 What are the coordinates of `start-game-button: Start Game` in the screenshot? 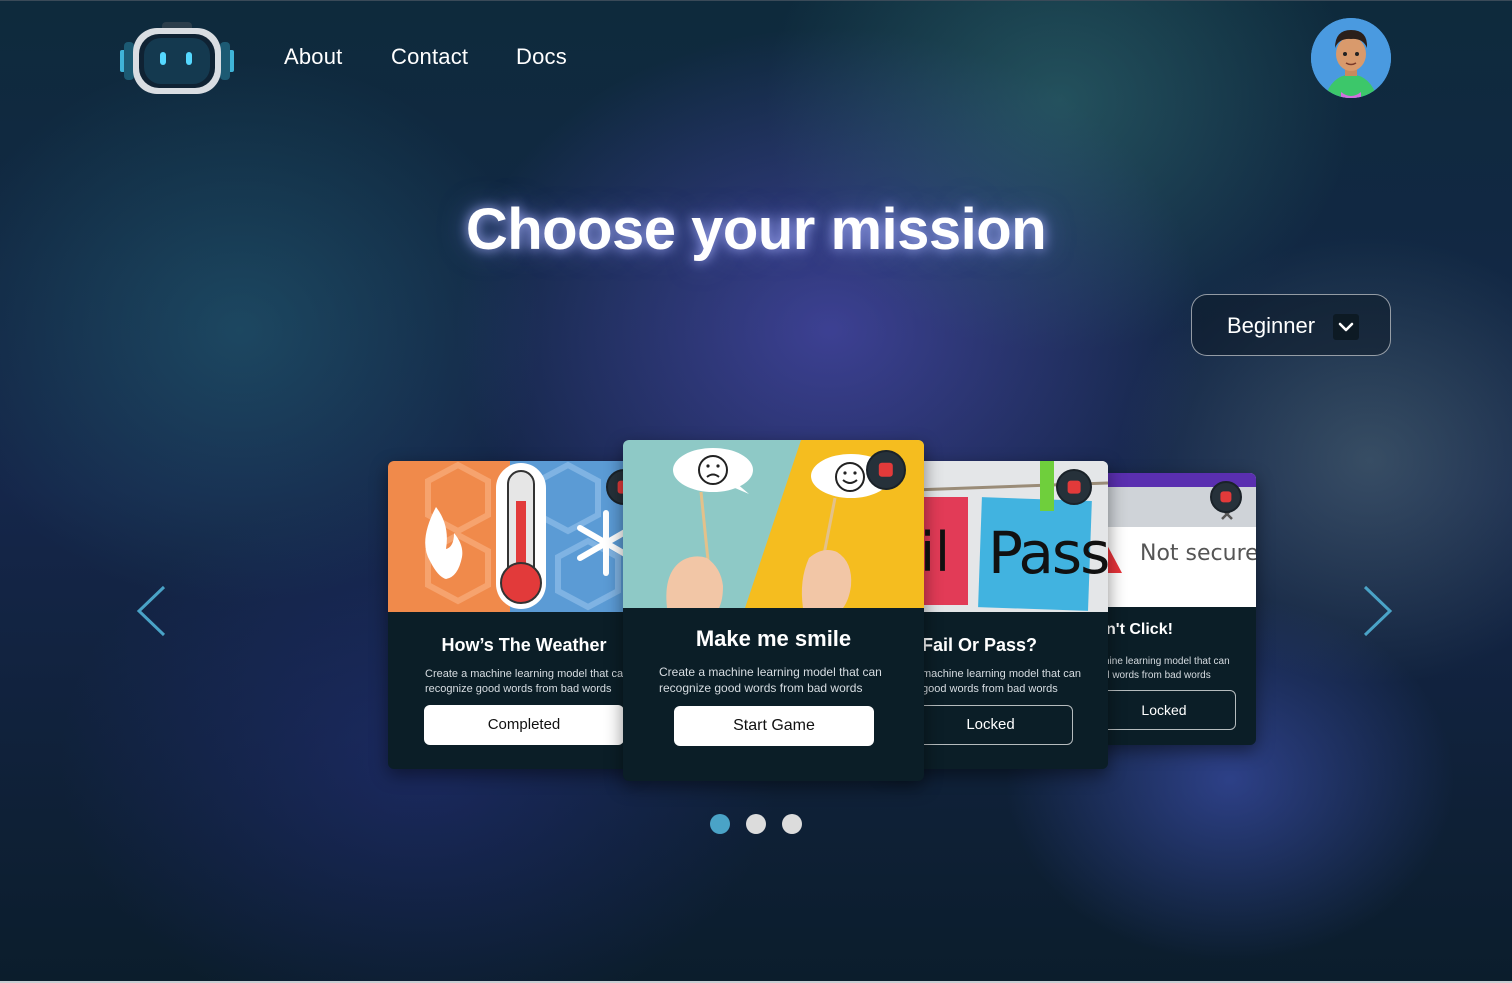 It's located at (774, 726).